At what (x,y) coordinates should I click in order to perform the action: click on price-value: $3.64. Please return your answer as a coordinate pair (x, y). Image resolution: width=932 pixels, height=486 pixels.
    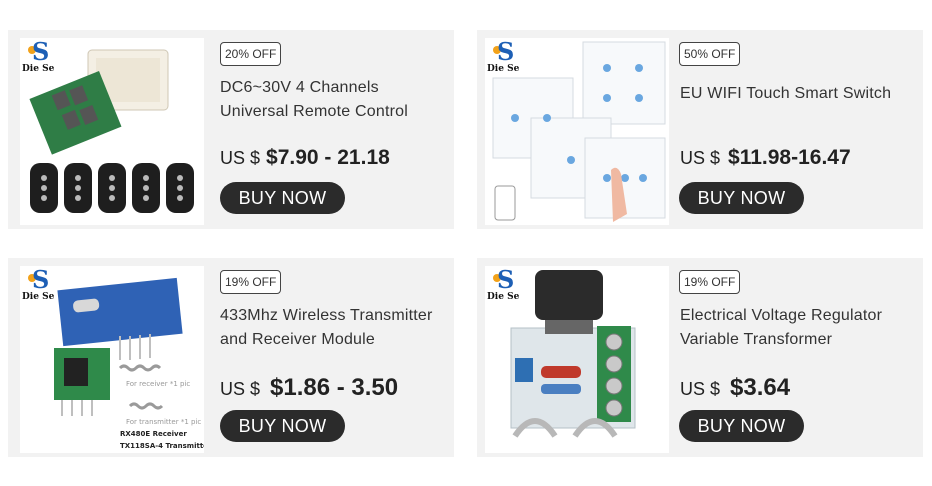
    Looking at the image, I should click on (760, 387).